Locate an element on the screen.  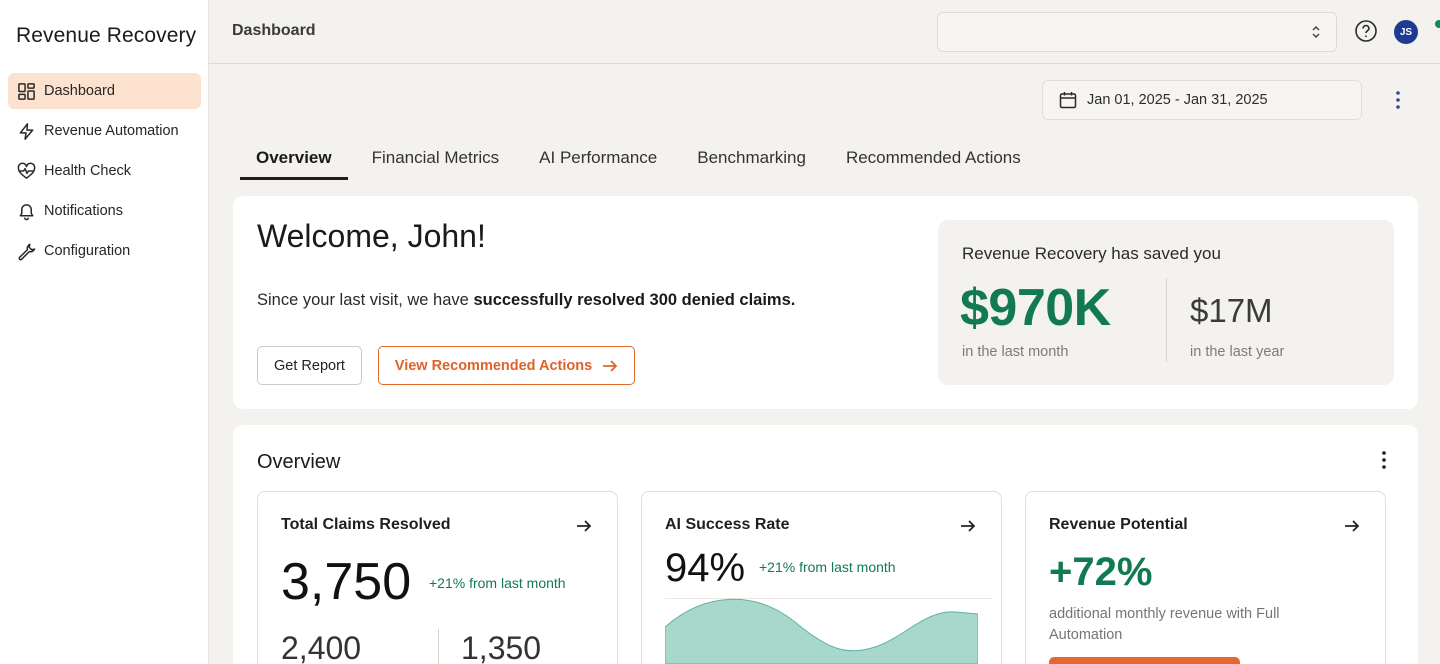
welcome-title: Welcome, John! is located at coordinates (371, 236).